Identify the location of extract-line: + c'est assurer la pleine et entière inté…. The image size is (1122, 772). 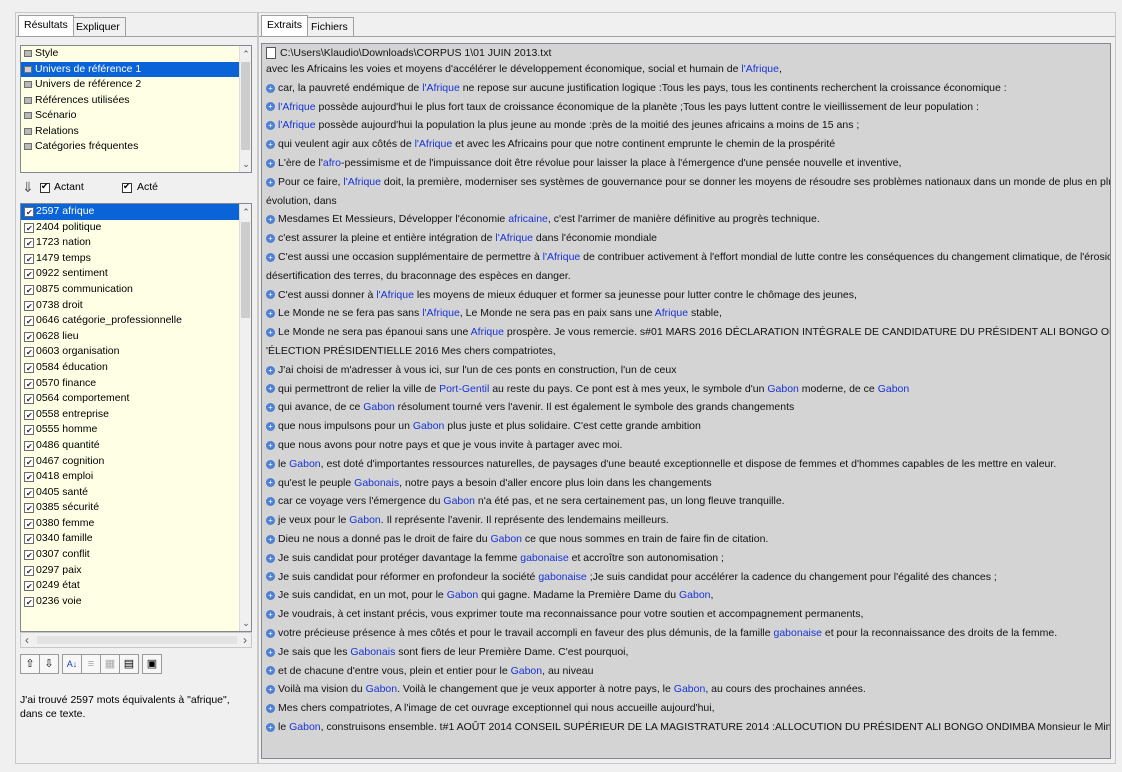
(461, 238).